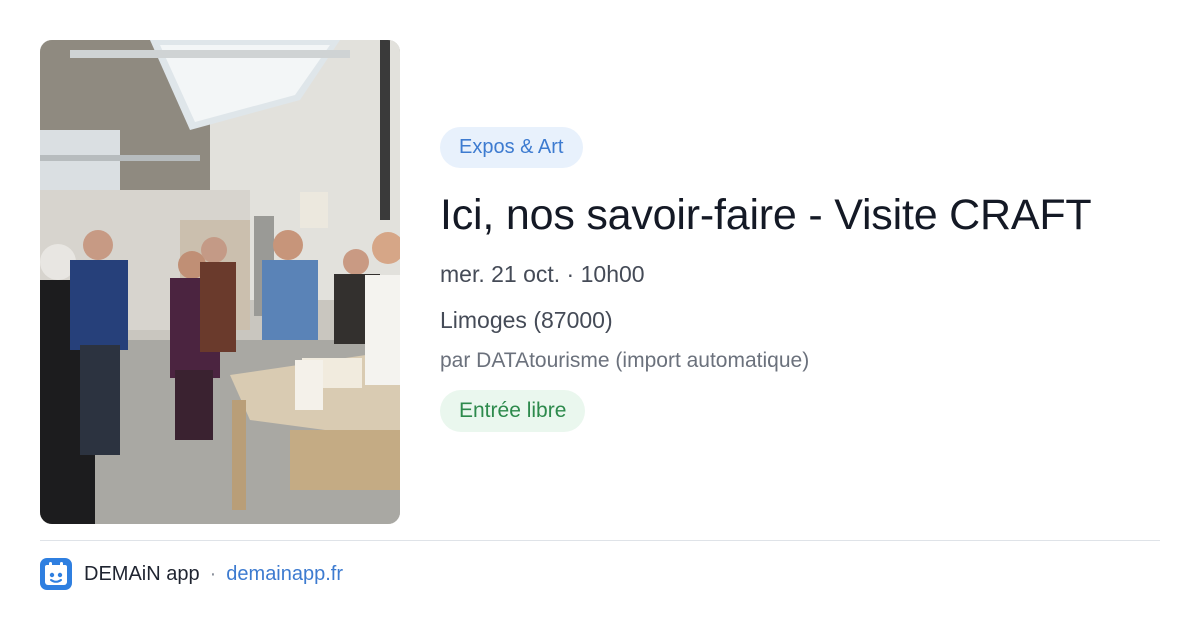 Image resolution: width=1200 pixels, height=630 pixels. What do you see at coordinates (600, 540) in the screenshot?
I see `footer-divider` at bounding box center [600, 540].